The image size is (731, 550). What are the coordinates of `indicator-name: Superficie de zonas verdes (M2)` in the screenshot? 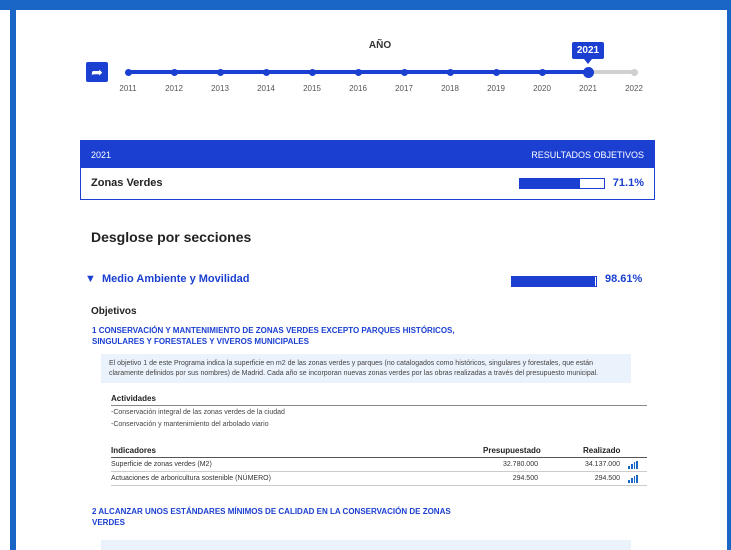 It's located at (161, 464).